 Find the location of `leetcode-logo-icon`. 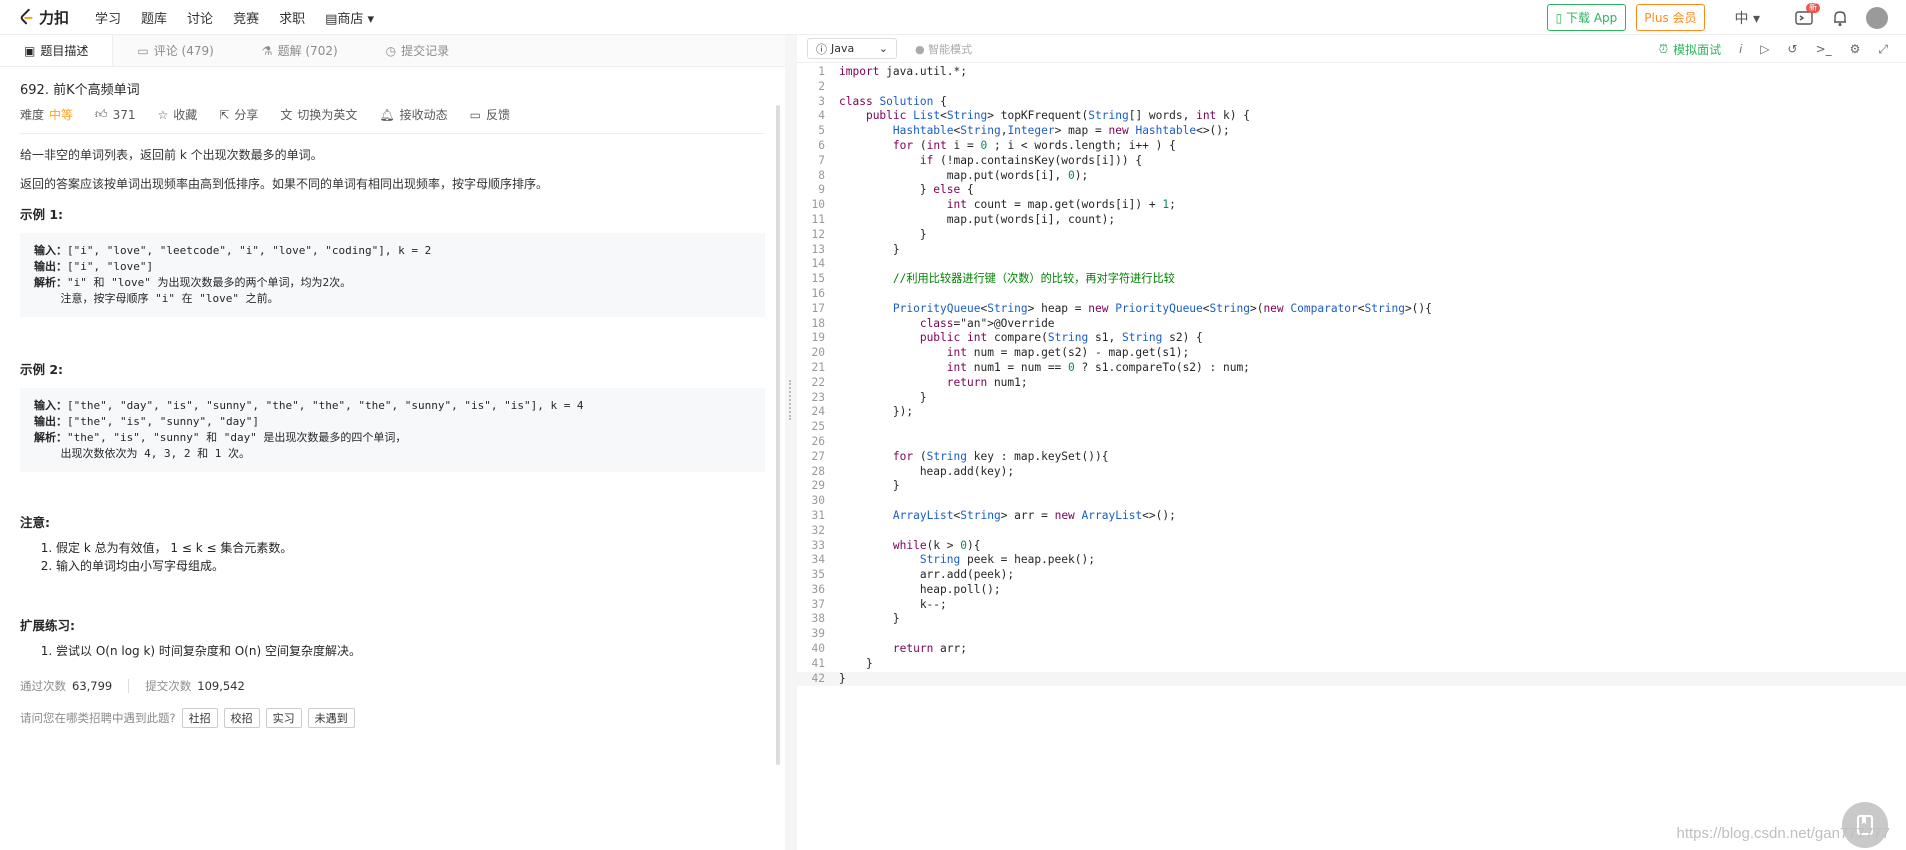

leetcode-logo-icon is located at coordinates (26, 16).